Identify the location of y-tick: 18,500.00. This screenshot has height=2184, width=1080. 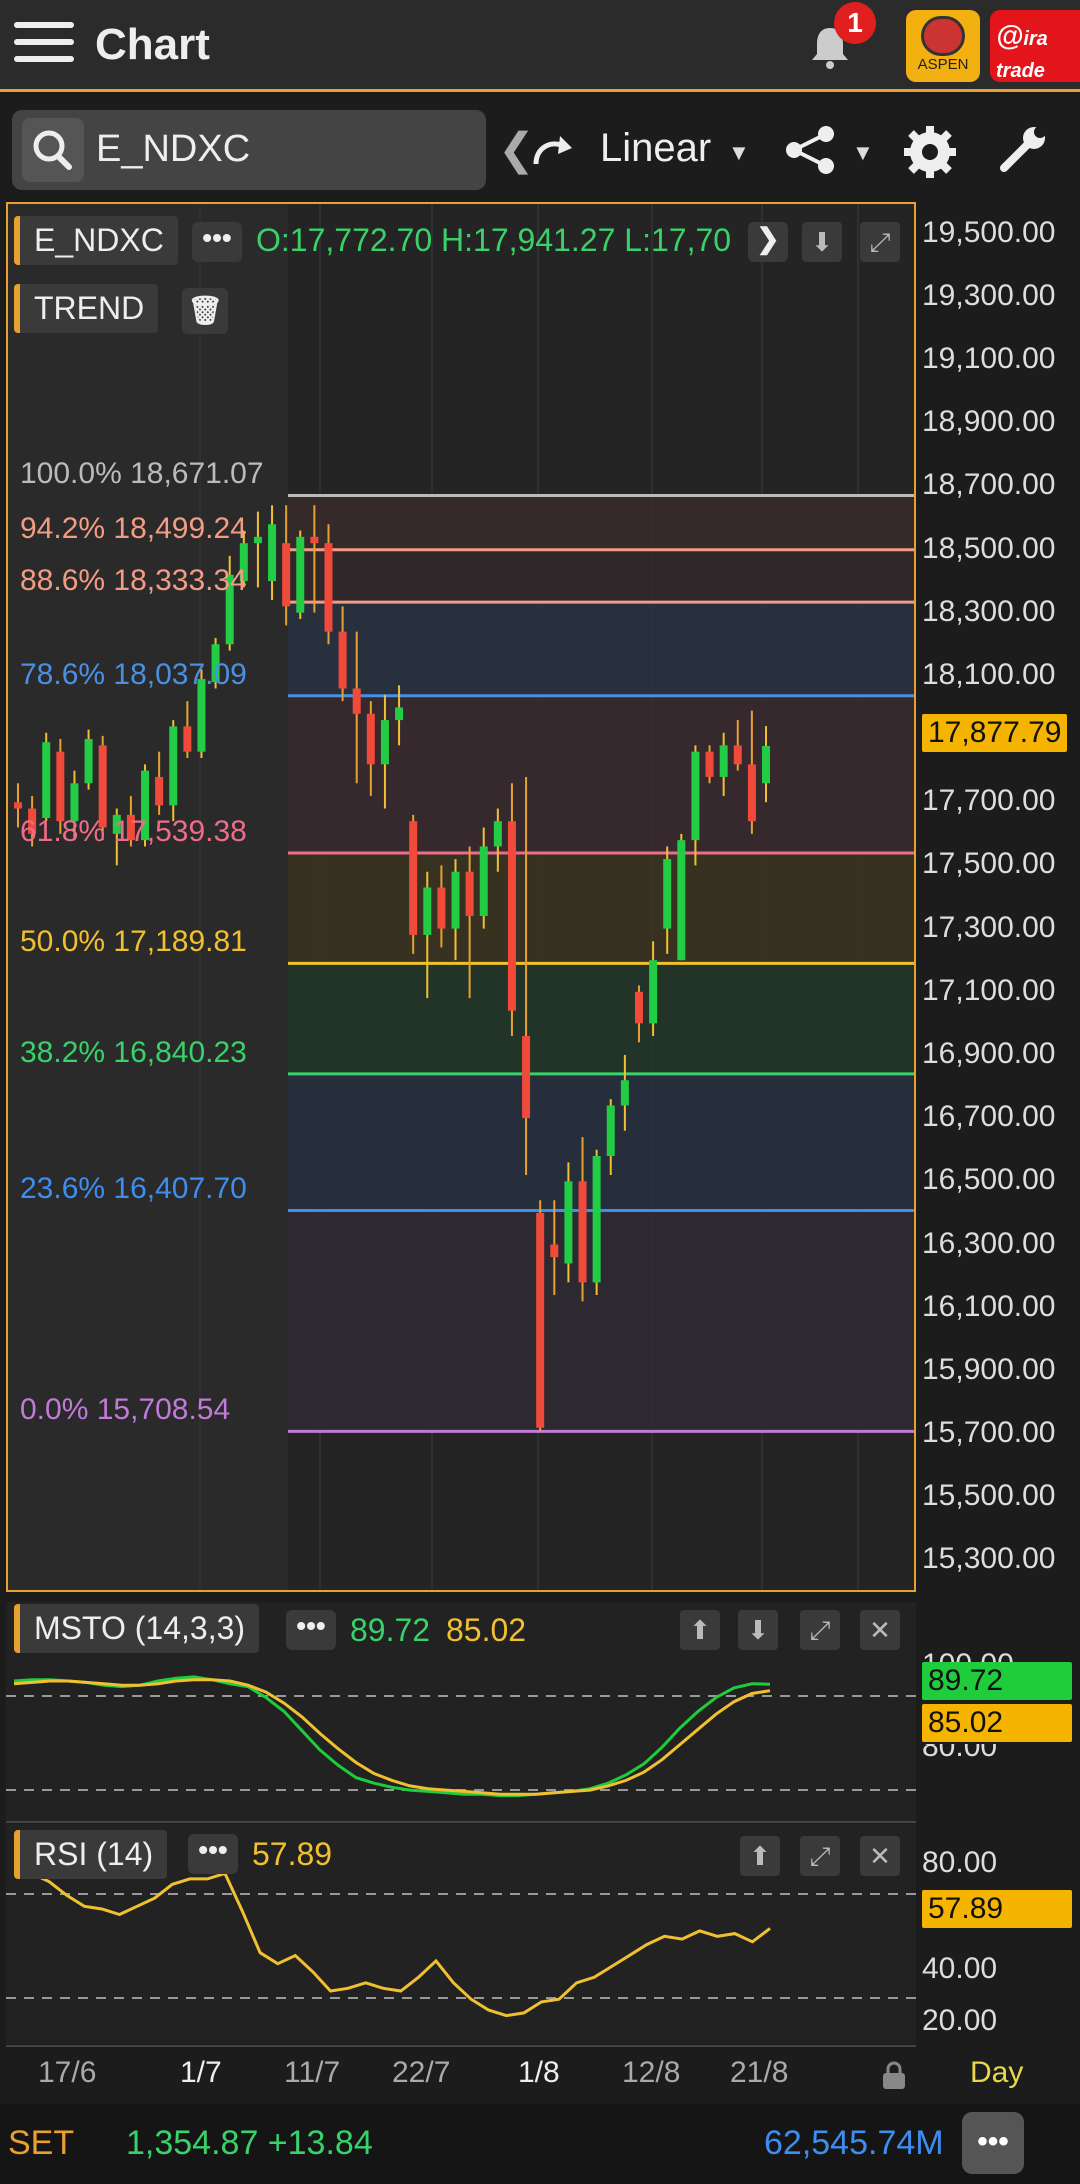
(989, 548).